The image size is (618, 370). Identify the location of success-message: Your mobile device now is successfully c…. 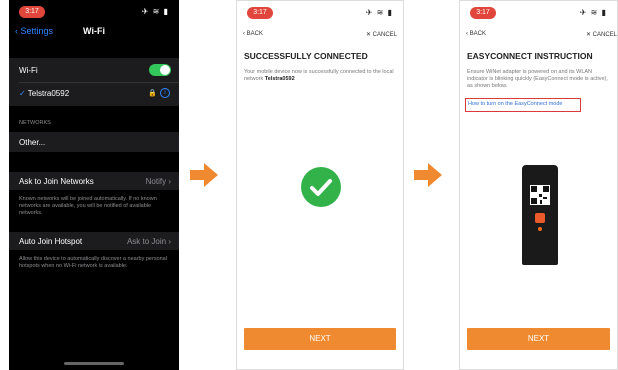
(320, 76).